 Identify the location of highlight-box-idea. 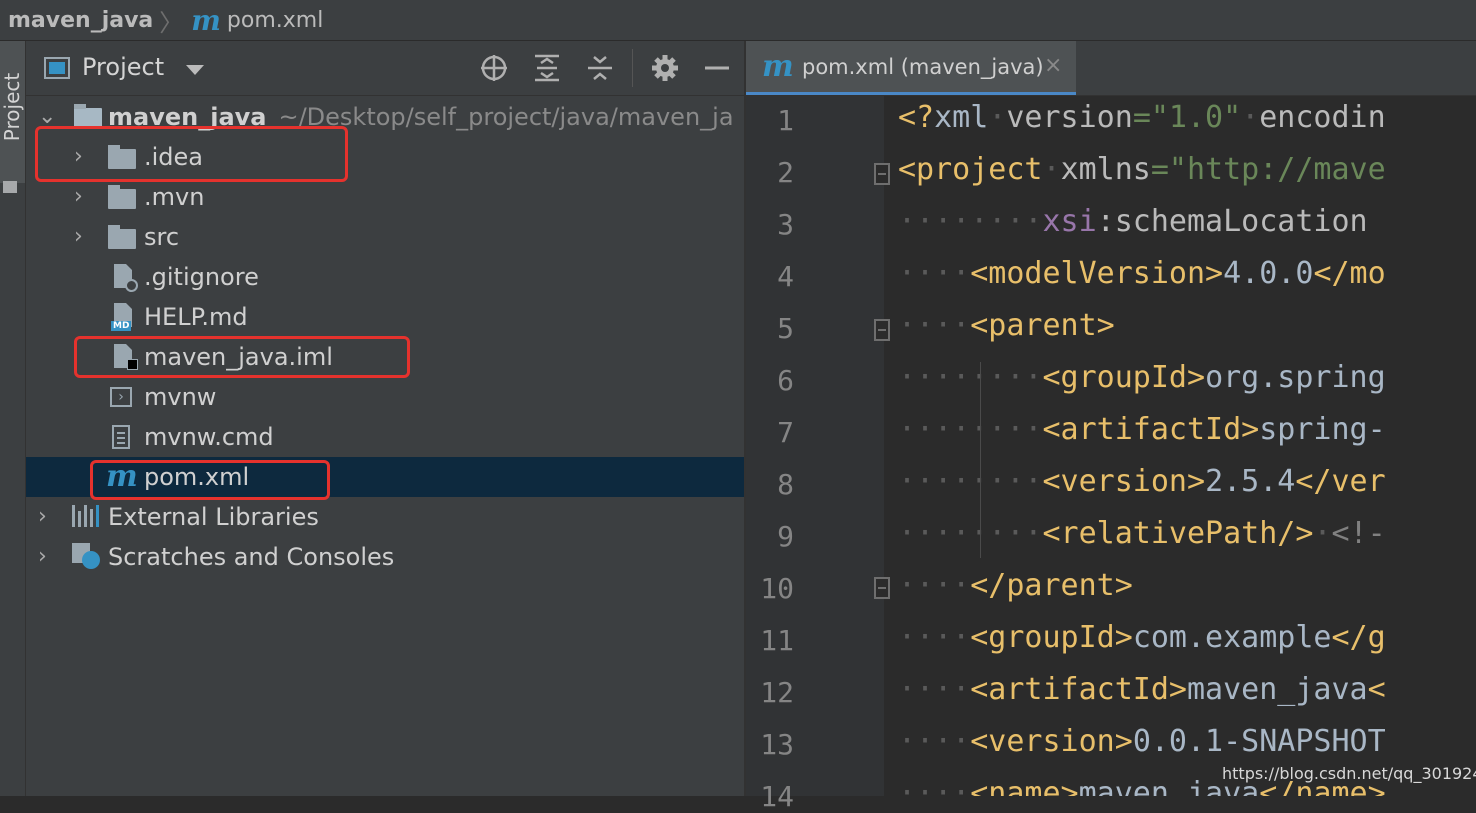
(191, 154).